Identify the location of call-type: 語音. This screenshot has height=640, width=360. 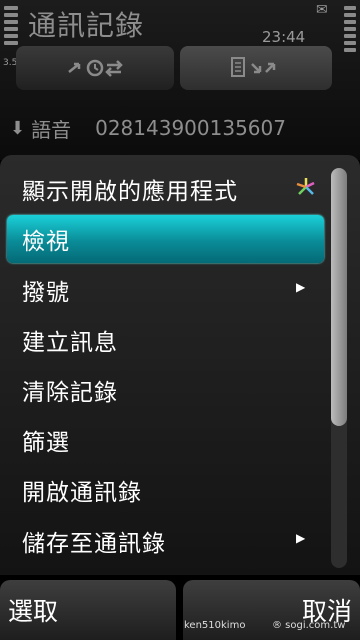
(51, 129).